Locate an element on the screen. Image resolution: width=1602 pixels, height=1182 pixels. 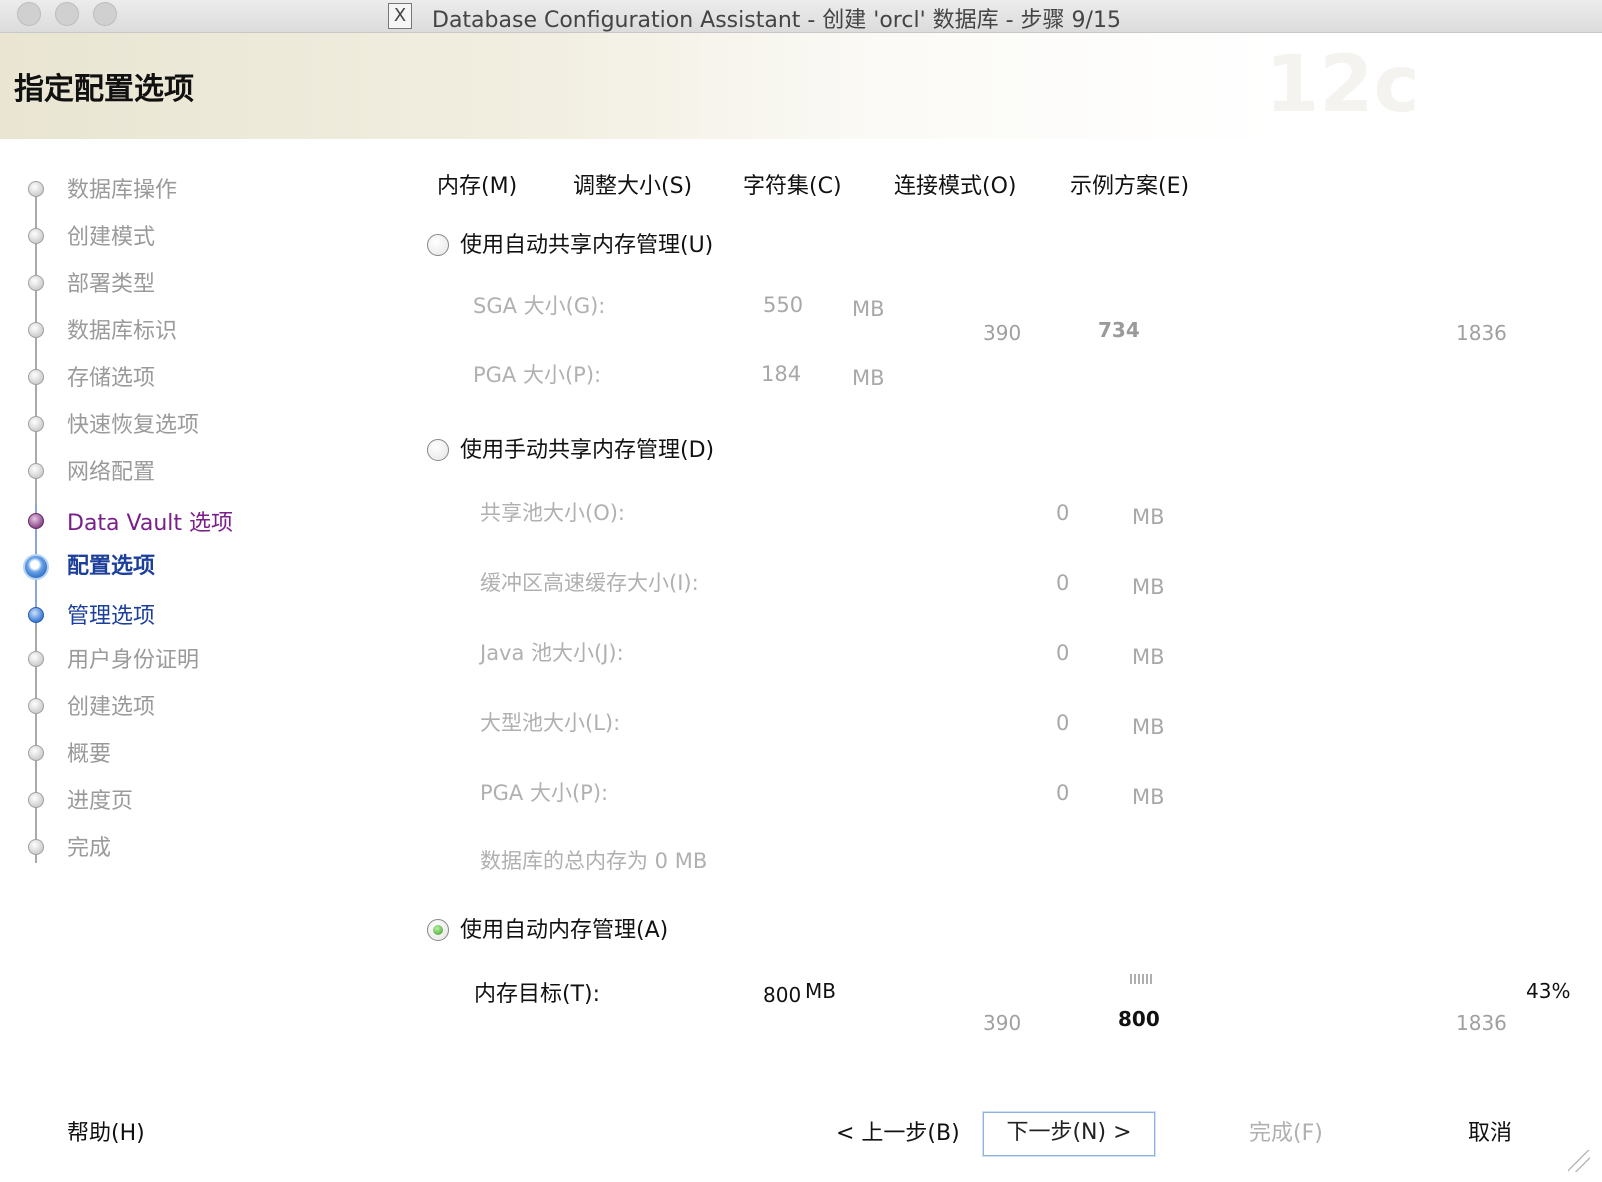
step-creation-options: 创建选项 is located at coordinates (111, 705).